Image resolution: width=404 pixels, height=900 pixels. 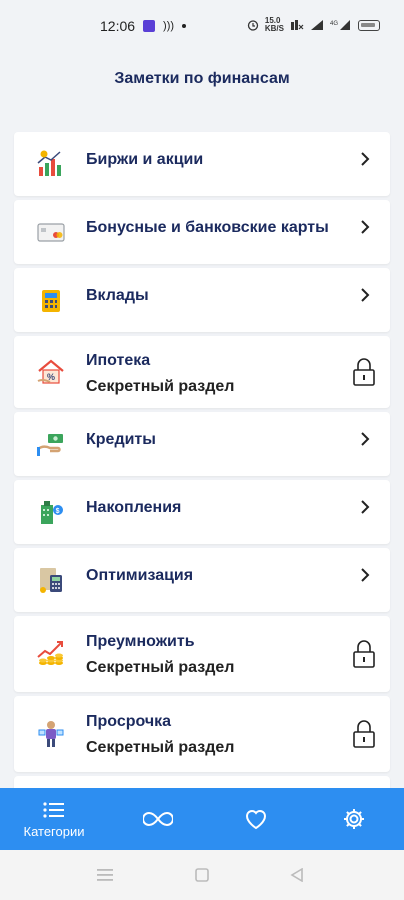 What do you see at coordinates (140, 575) in the screenshot?
I see `category-label: Оптимизация` at bounding box center [140, 575].